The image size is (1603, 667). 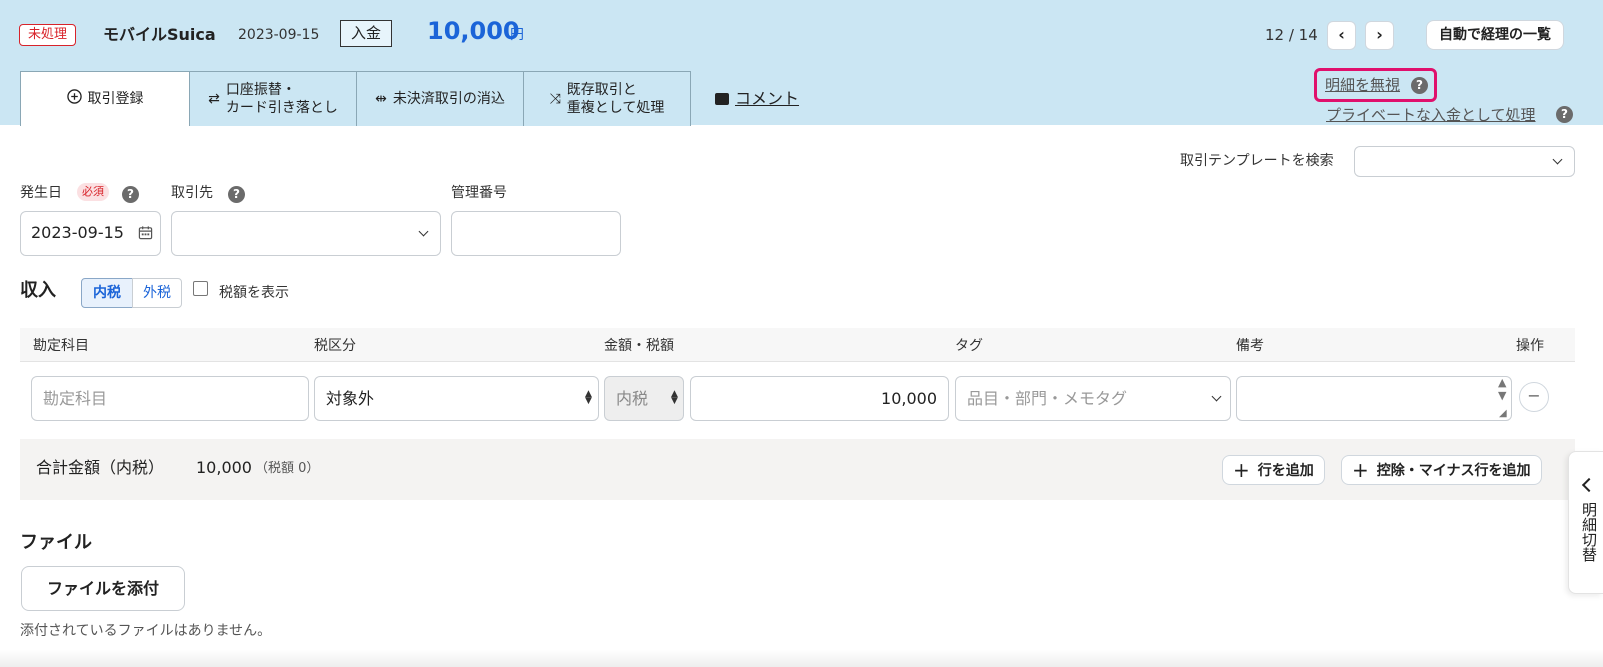 What do you see at coordinates (56, 542) in the screenshot?
I see `file-section-title: ファイル` at bounding box center [56, 542].